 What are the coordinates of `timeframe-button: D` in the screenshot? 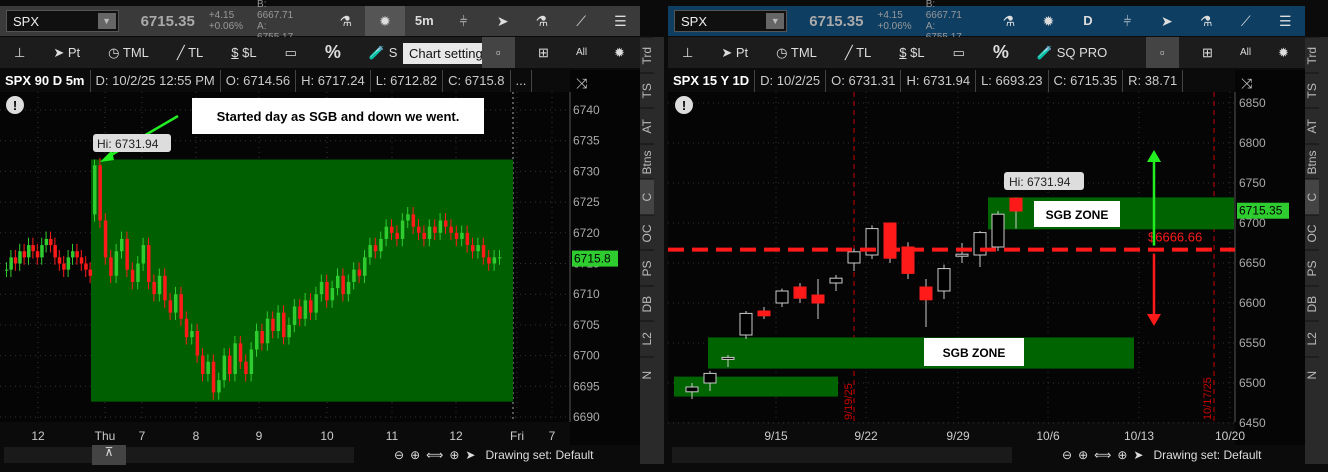 It's located at (1087, 21).